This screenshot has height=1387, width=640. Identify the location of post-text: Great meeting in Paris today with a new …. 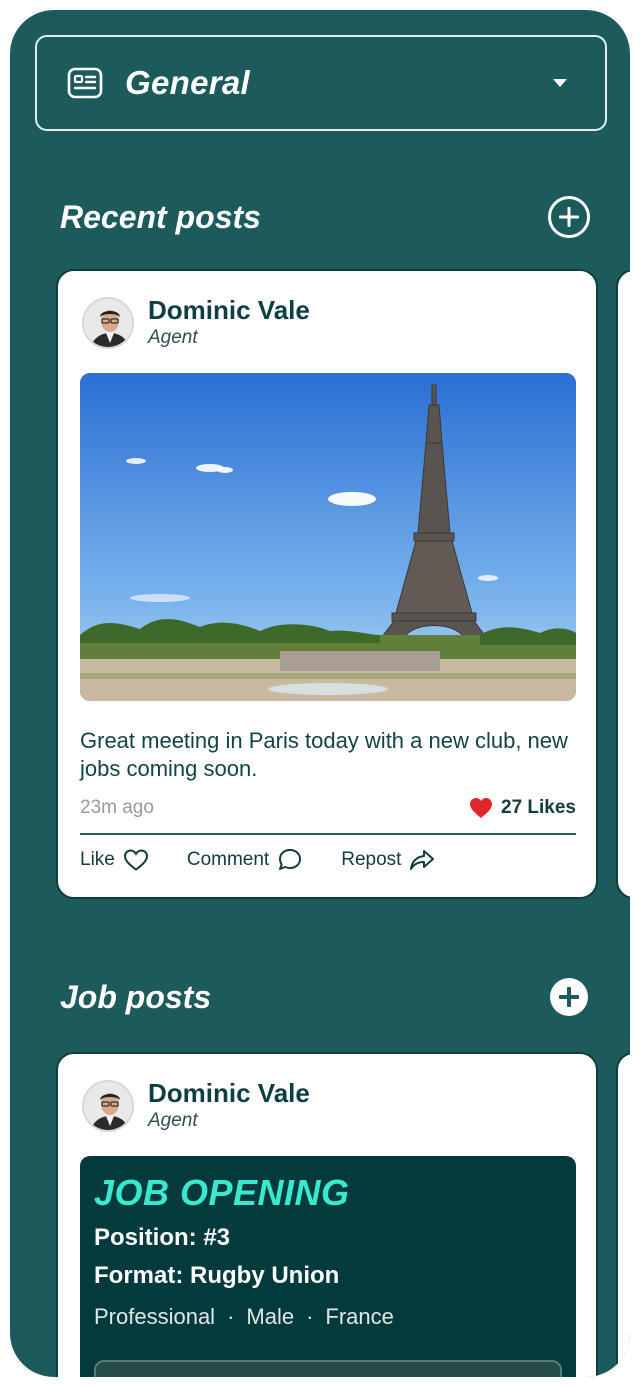
(324, 754).